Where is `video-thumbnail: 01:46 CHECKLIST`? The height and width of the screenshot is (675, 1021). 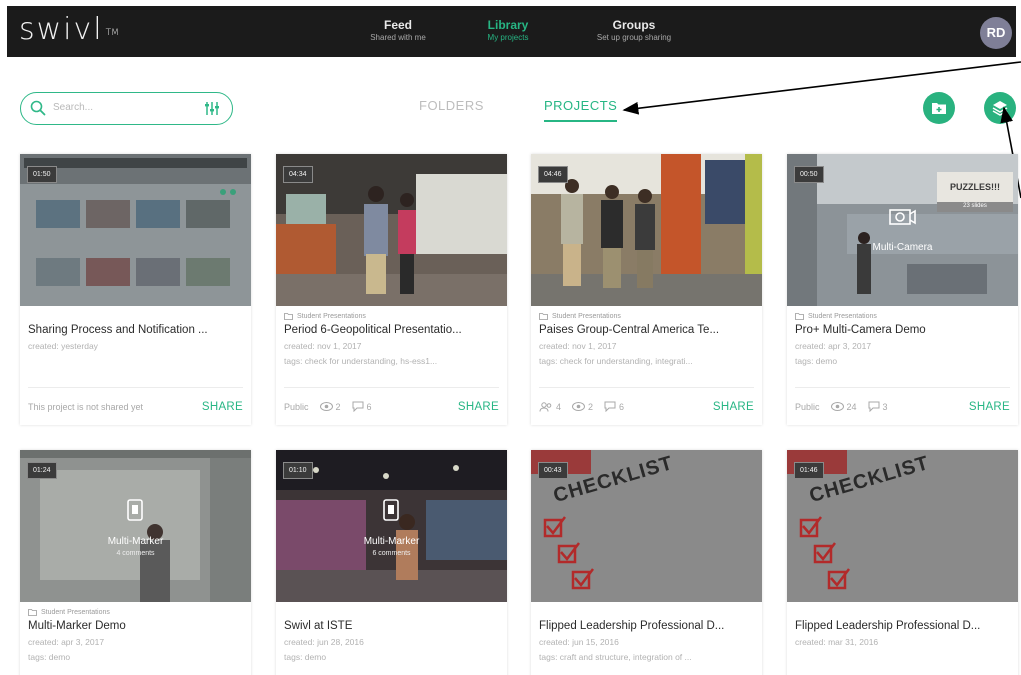
video-thumbnail: 01:46 CHECKLIST is located at coordinates (902, 526).